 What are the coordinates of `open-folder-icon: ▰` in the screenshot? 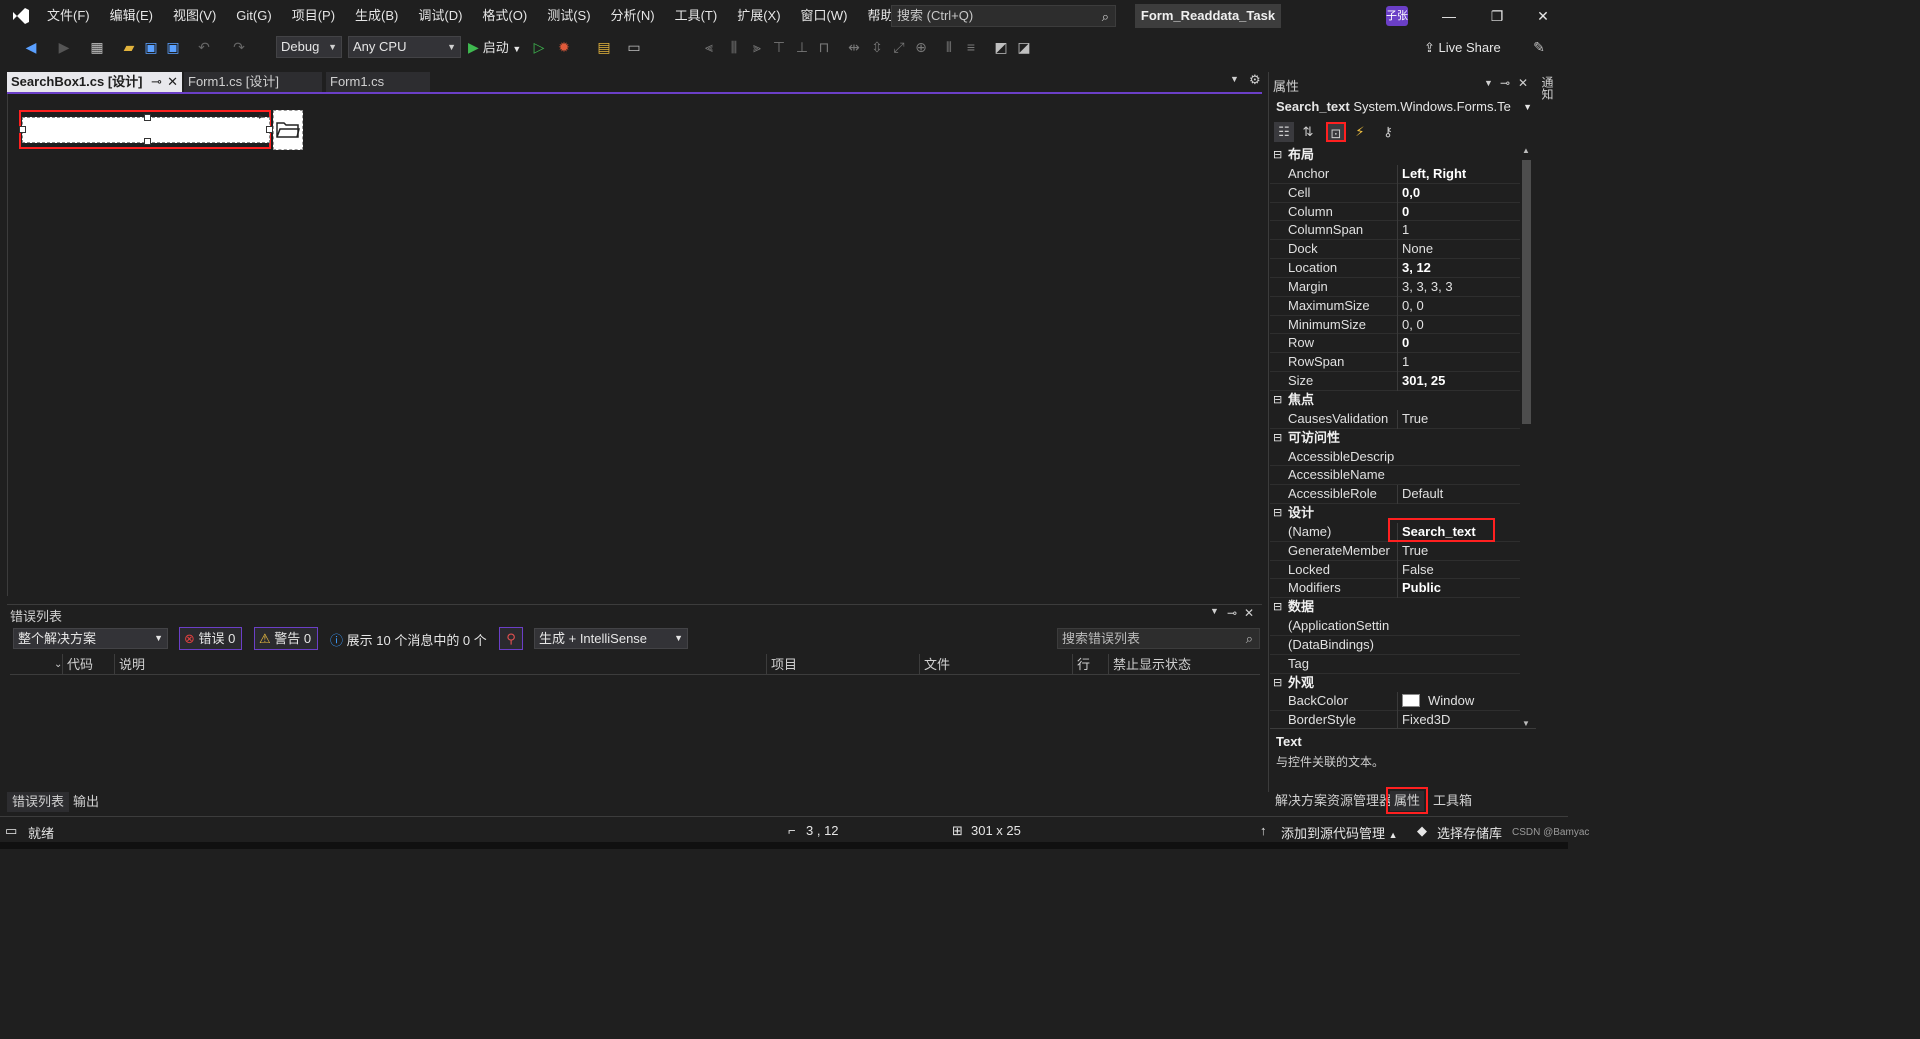 It's located at (129, 47).